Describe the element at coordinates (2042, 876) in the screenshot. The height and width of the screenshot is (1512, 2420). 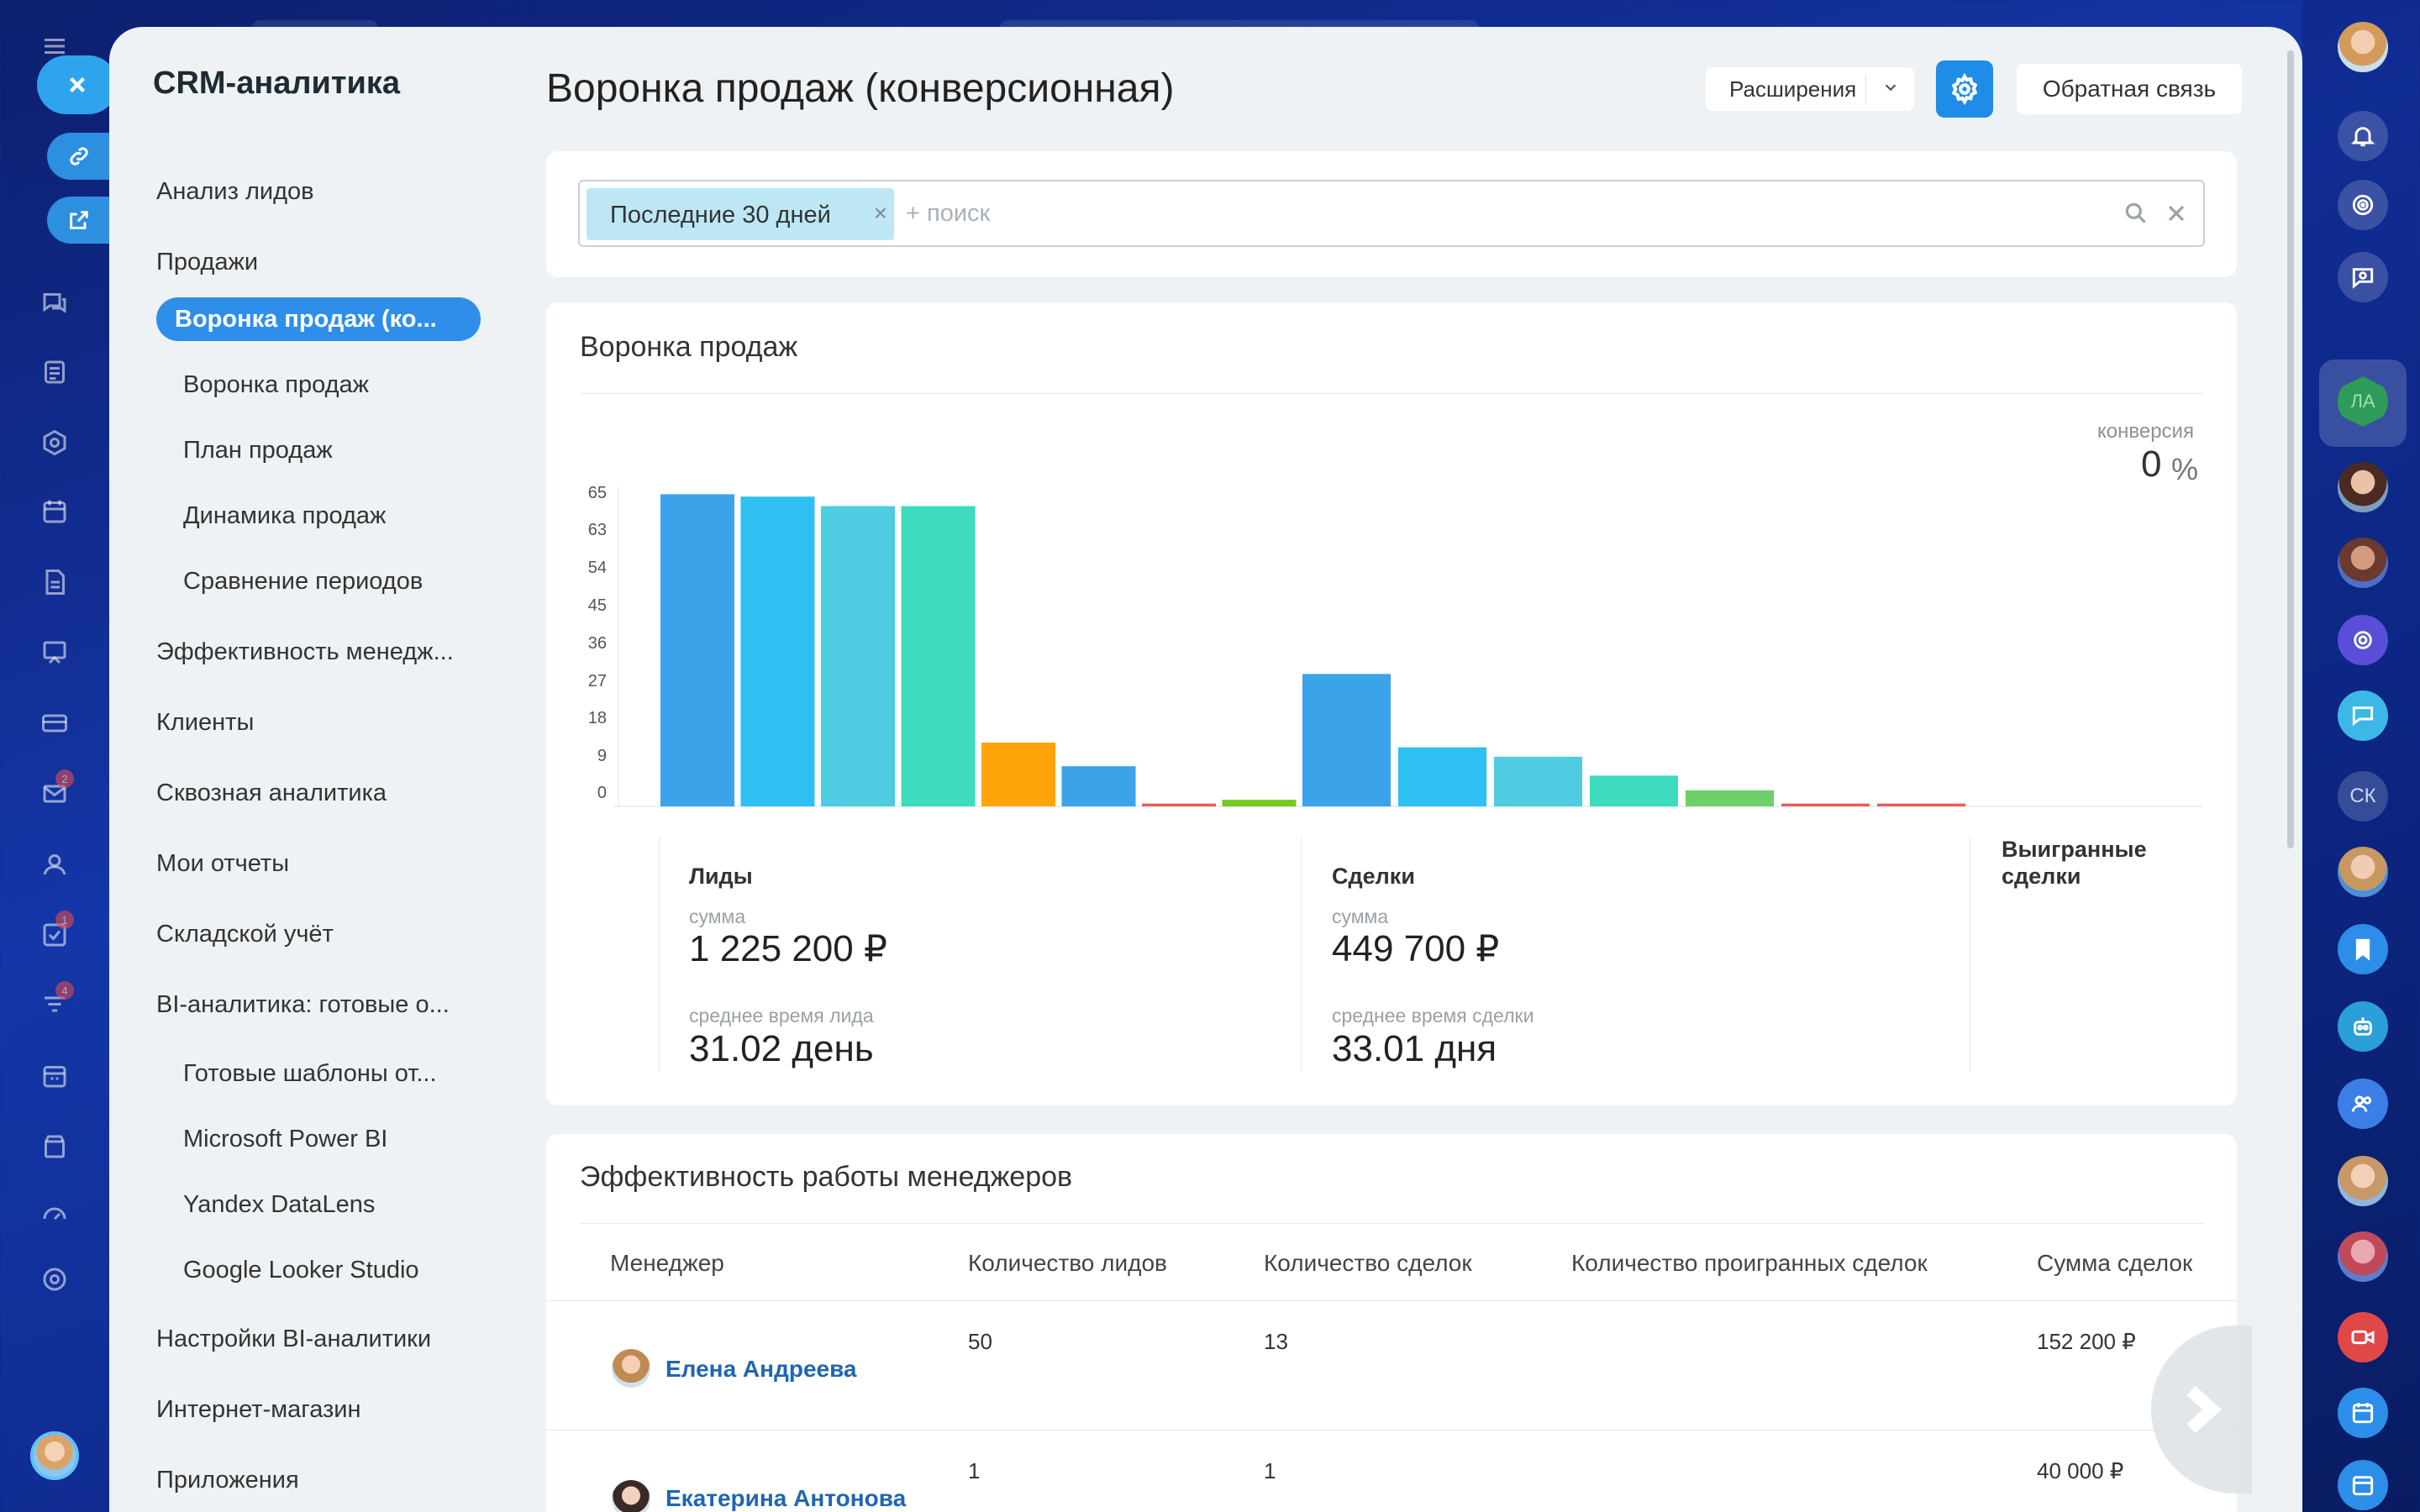
I see `won-deals-title: сделки` at that location.